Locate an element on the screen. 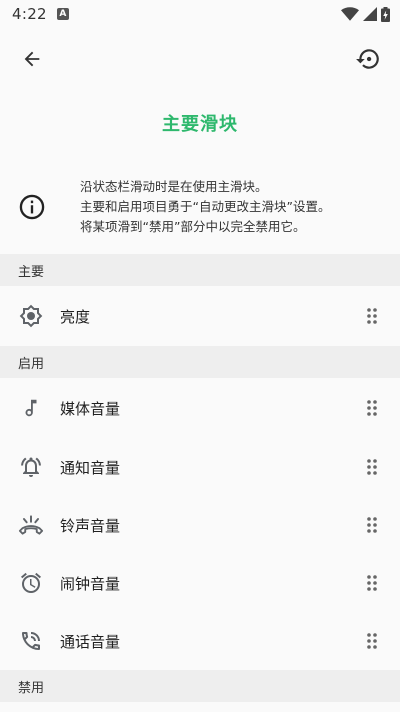 The width and height of the screenshot is (400, 712). toolbar is located at coordinates (200, 59).